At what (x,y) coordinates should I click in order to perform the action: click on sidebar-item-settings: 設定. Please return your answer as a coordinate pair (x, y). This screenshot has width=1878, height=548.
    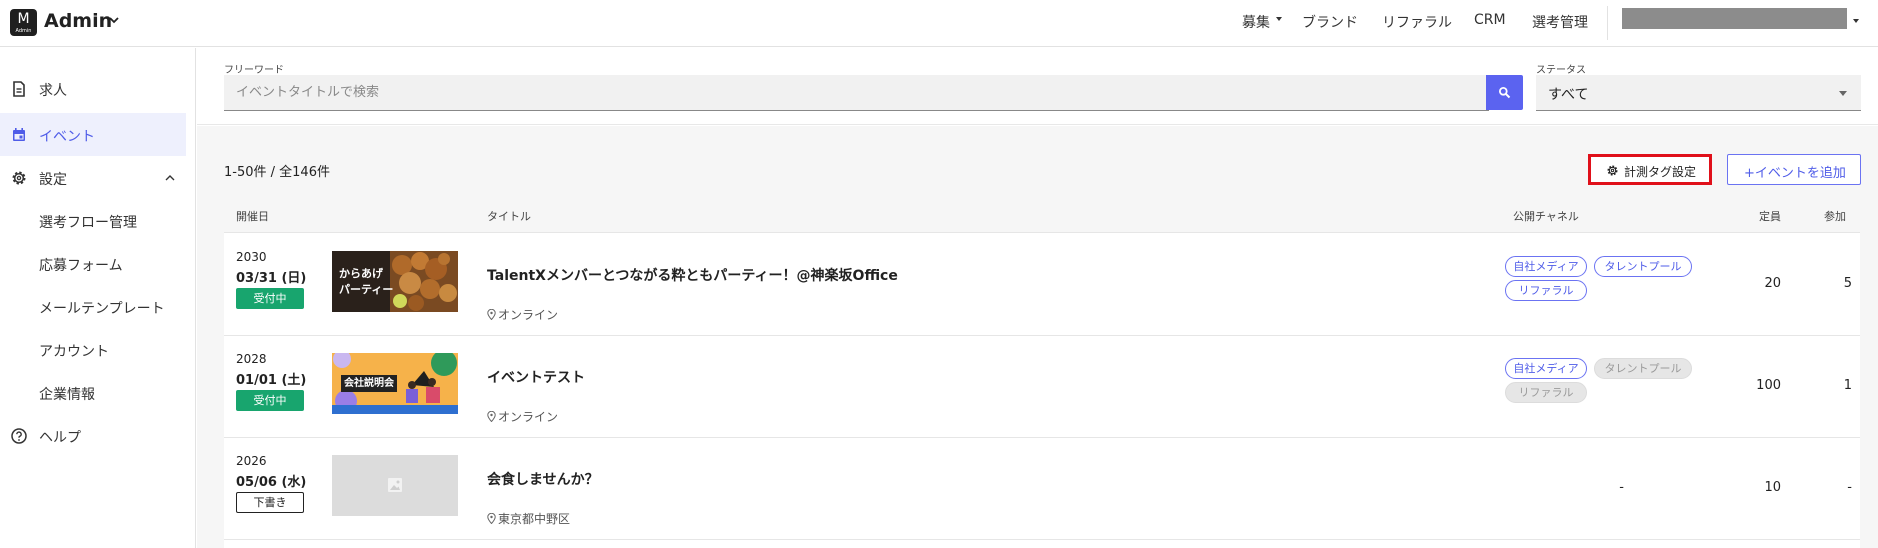
    Looking at the image, I should click on (93, 177).